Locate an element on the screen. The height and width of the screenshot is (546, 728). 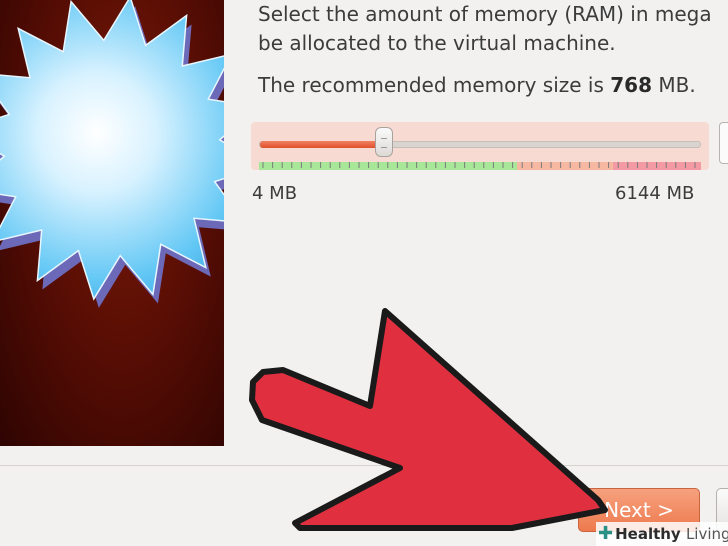
memory-slider is located at coordinates (480, 146).